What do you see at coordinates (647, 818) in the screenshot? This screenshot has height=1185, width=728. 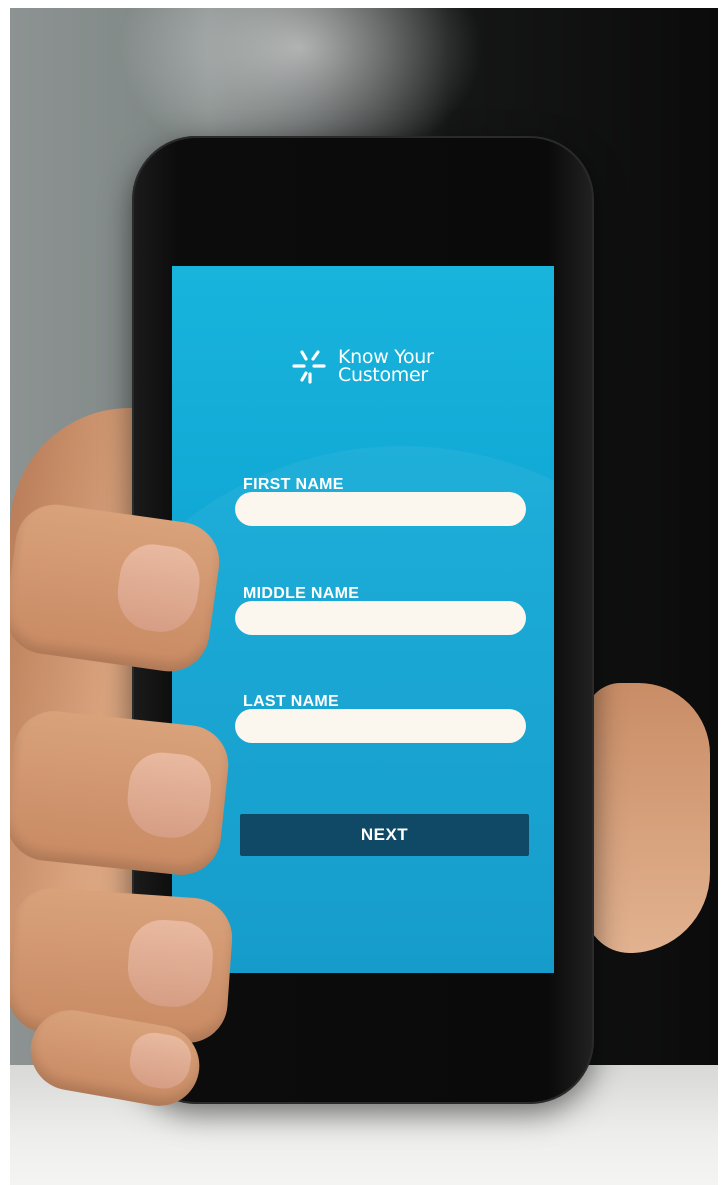 I see `thumb` at bounding box center [647, 818].